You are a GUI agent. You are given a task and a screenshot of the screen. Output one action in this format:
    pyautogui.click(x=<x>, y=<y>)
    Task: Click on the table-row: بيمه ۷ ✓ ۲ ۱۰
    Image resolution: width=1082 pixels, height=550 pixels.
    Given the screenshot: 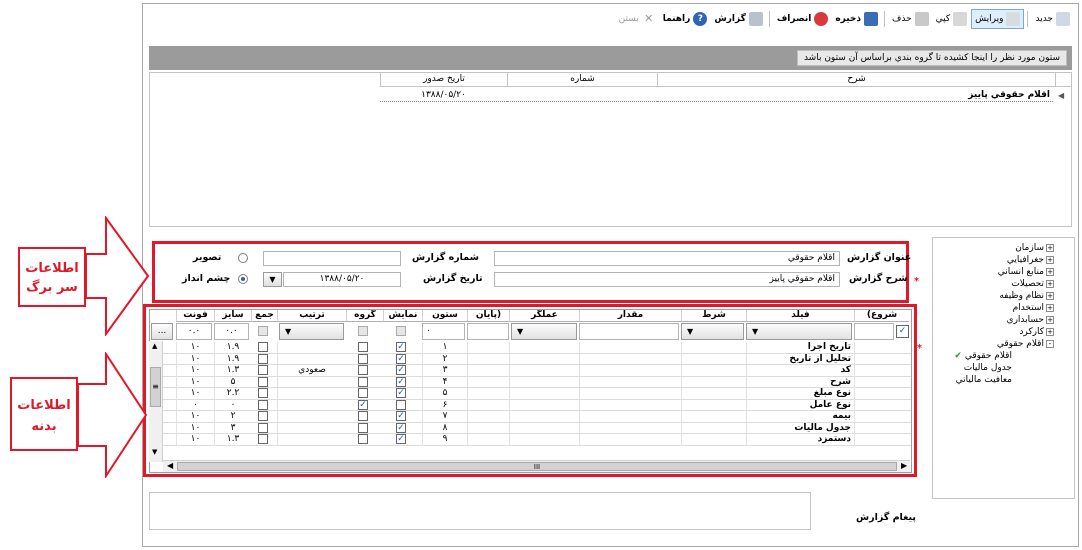 What is the action you would take?
    pyautogui.click(x=530, y=417)
    